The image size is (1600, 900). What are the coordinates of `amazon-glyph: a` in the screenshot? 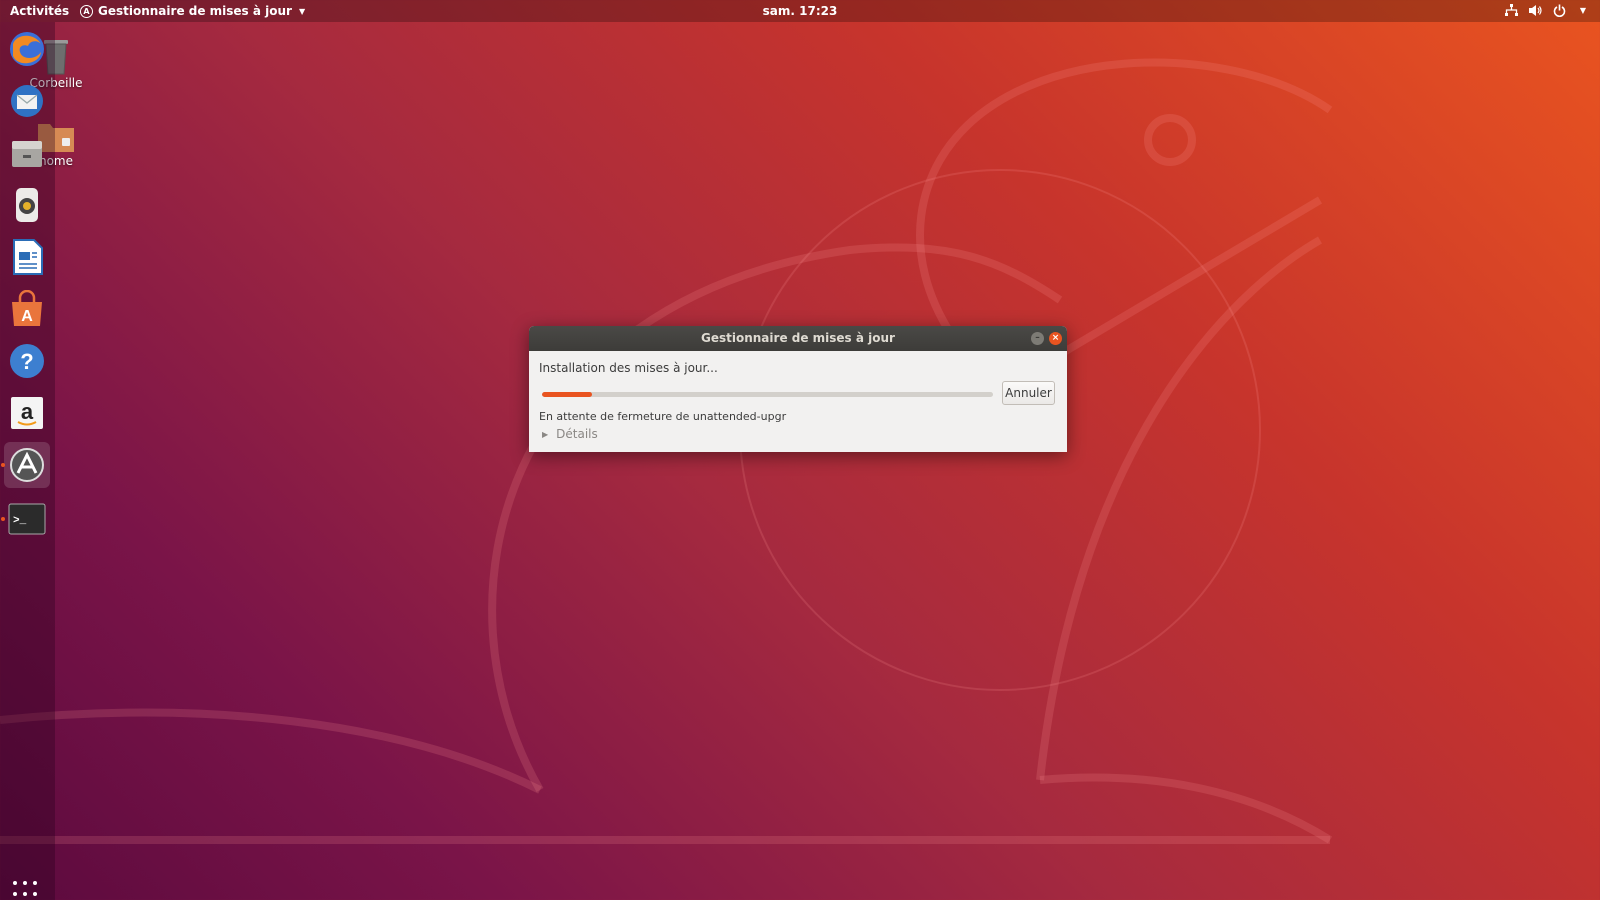 It's located at (27, 411).